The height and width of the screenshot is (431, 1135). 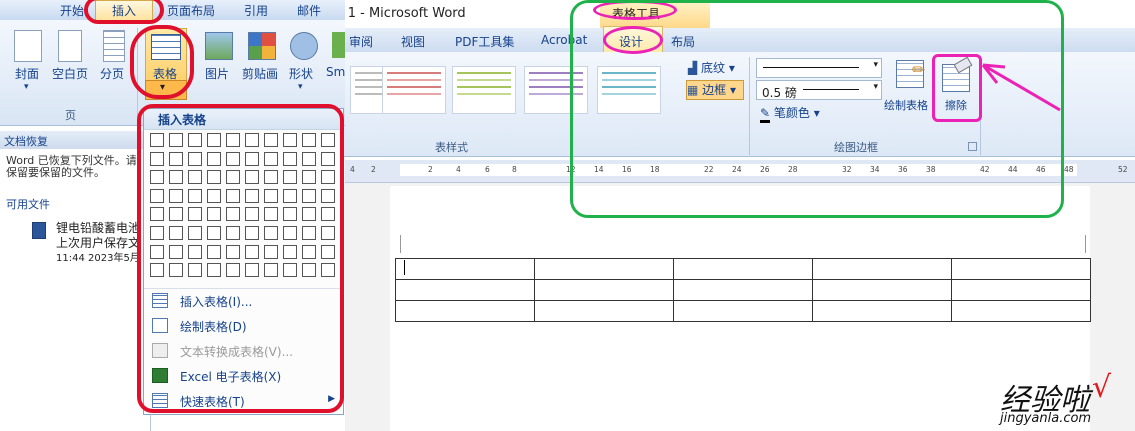 I want to click on watermark-url: jingyanla.com, so click(x=1046, y=418).